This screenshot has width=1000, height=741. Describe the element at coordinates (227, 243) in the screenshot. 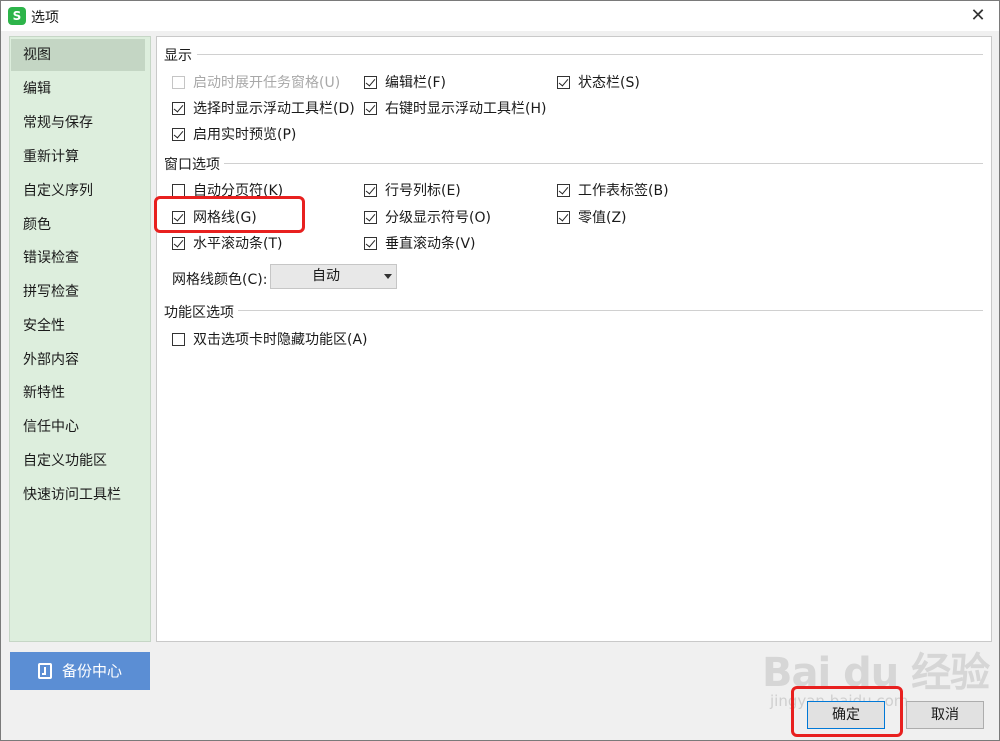

I see `option-horizontal-scrollbar: 水平滚动条(T)` at that location.